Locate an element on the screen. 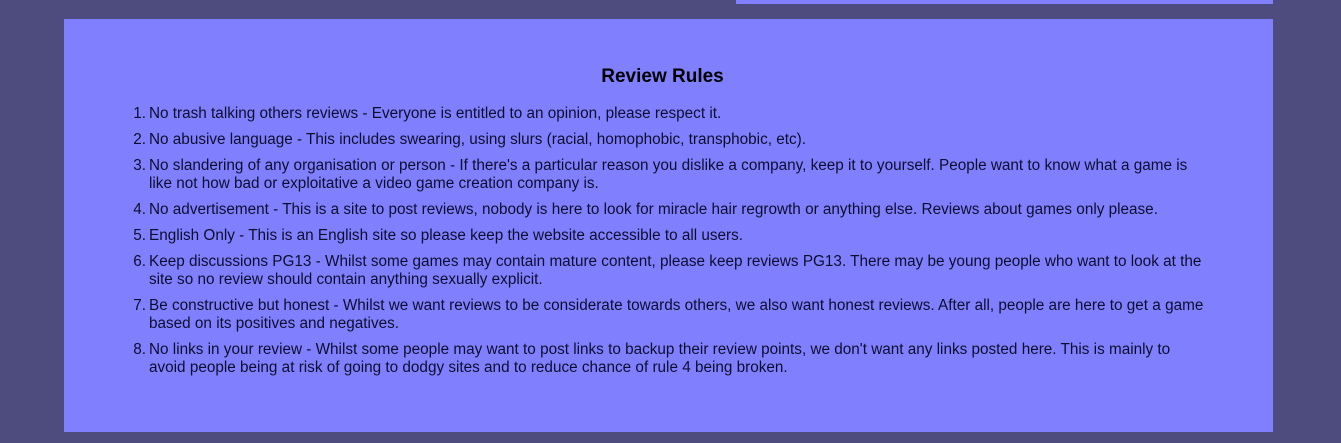  rule-number: 2. is located at coordinates (139, 139).